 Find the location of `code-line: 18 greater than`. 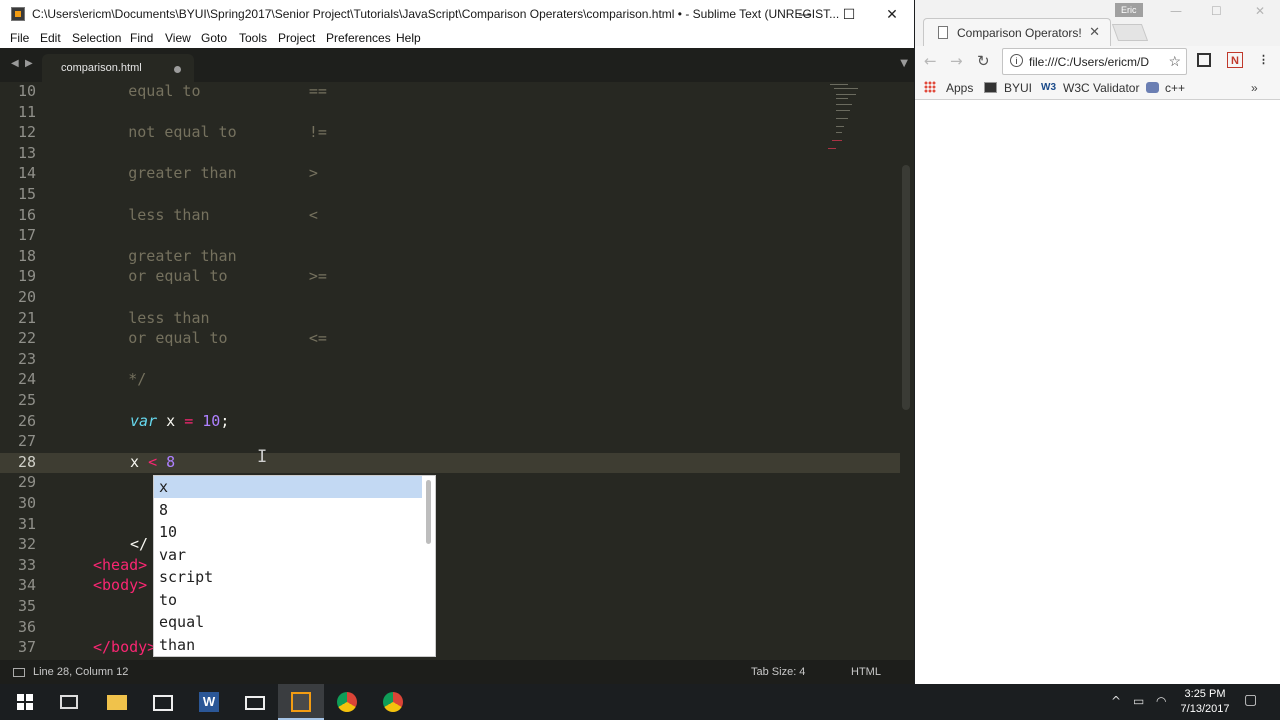

code-line: 18 greater than is located at coordinates (127, 255).